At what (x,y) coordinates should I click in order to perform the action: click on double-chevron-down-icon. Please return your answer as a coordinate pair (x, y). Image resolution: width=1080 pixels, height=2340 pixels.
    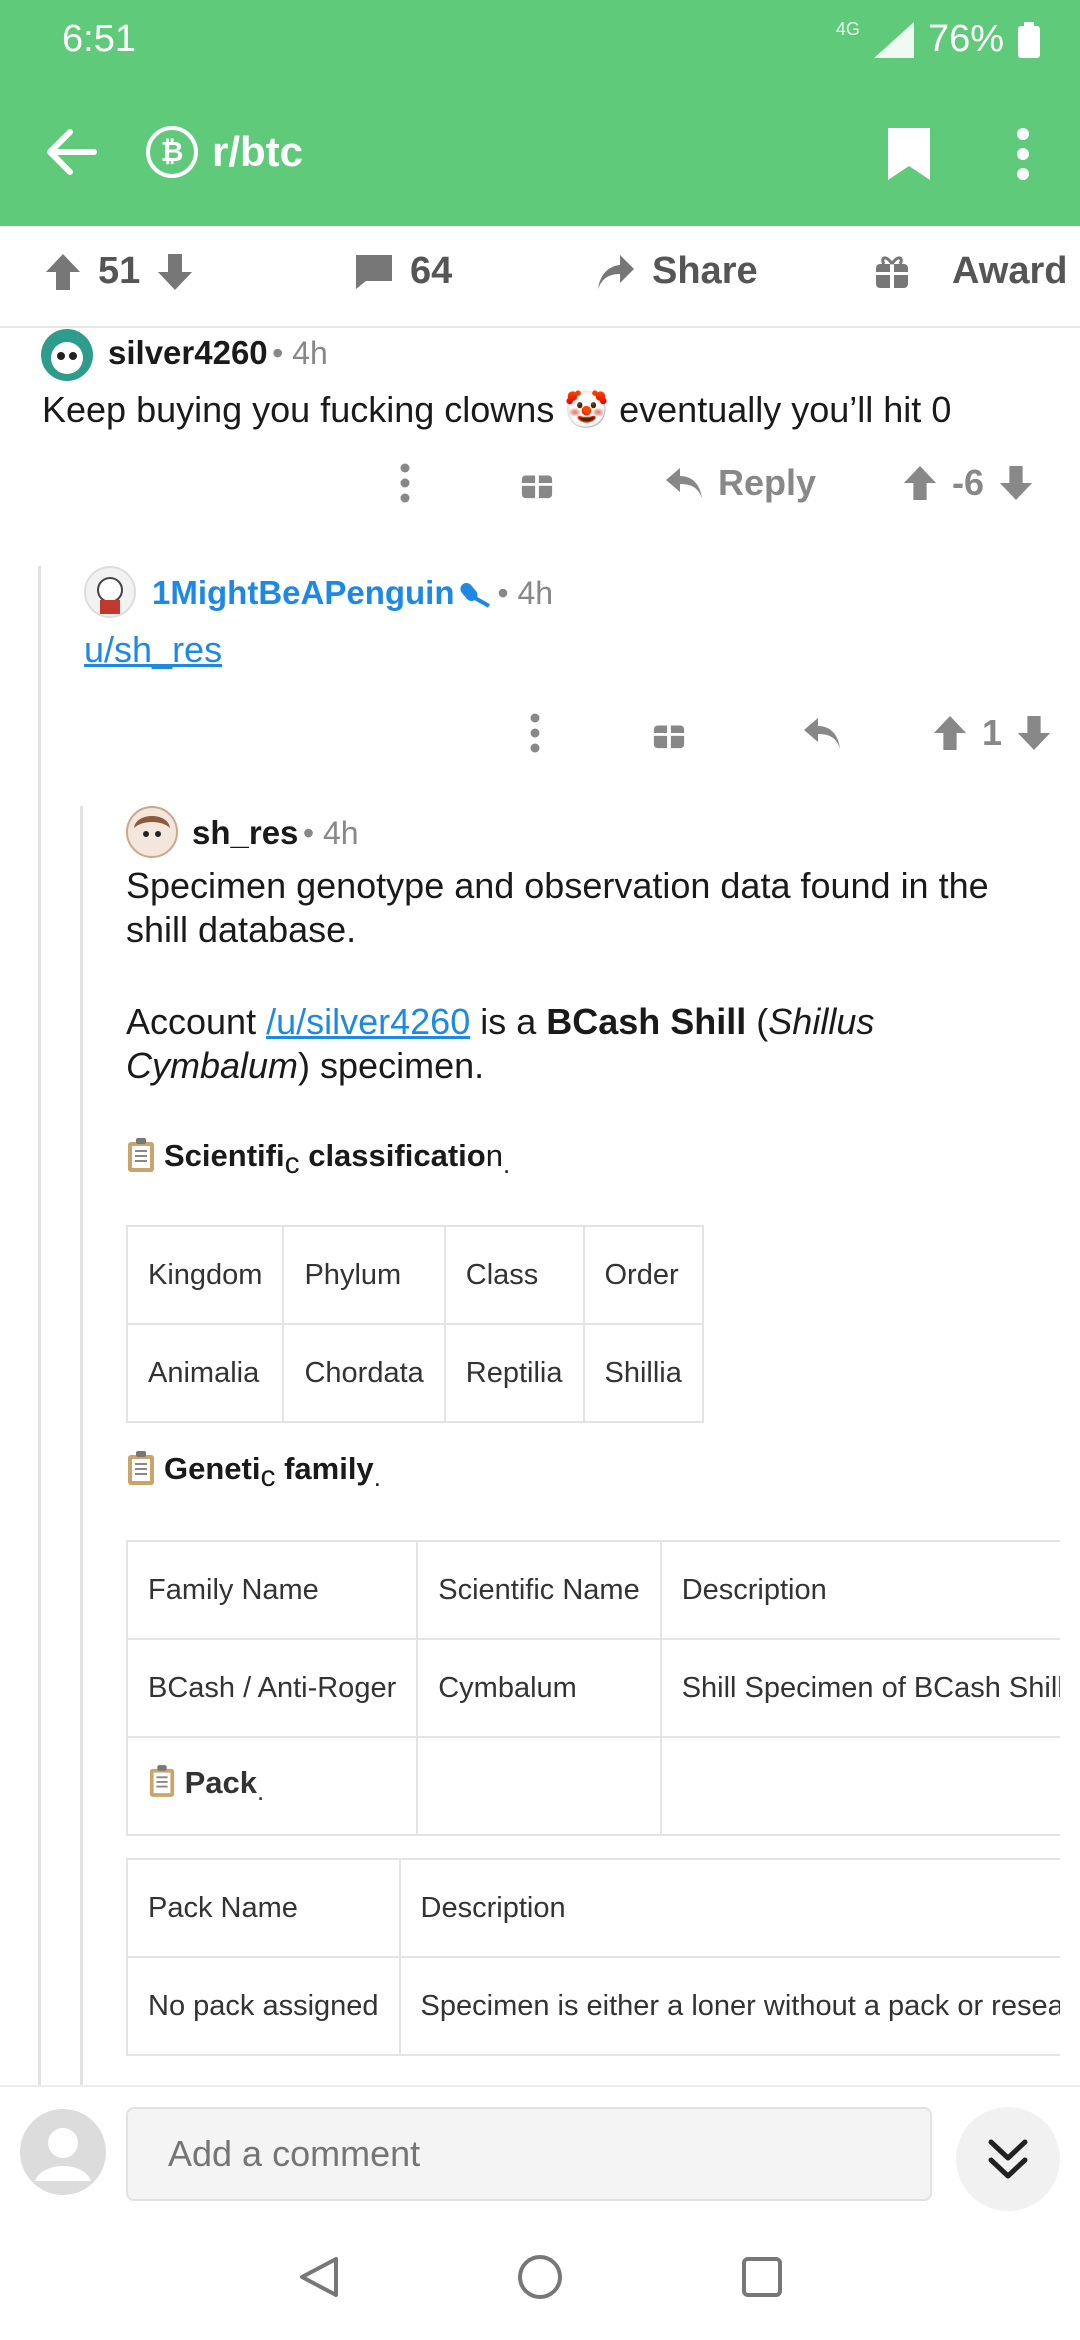
    Looking at the image, I should click on (1008, 2159).